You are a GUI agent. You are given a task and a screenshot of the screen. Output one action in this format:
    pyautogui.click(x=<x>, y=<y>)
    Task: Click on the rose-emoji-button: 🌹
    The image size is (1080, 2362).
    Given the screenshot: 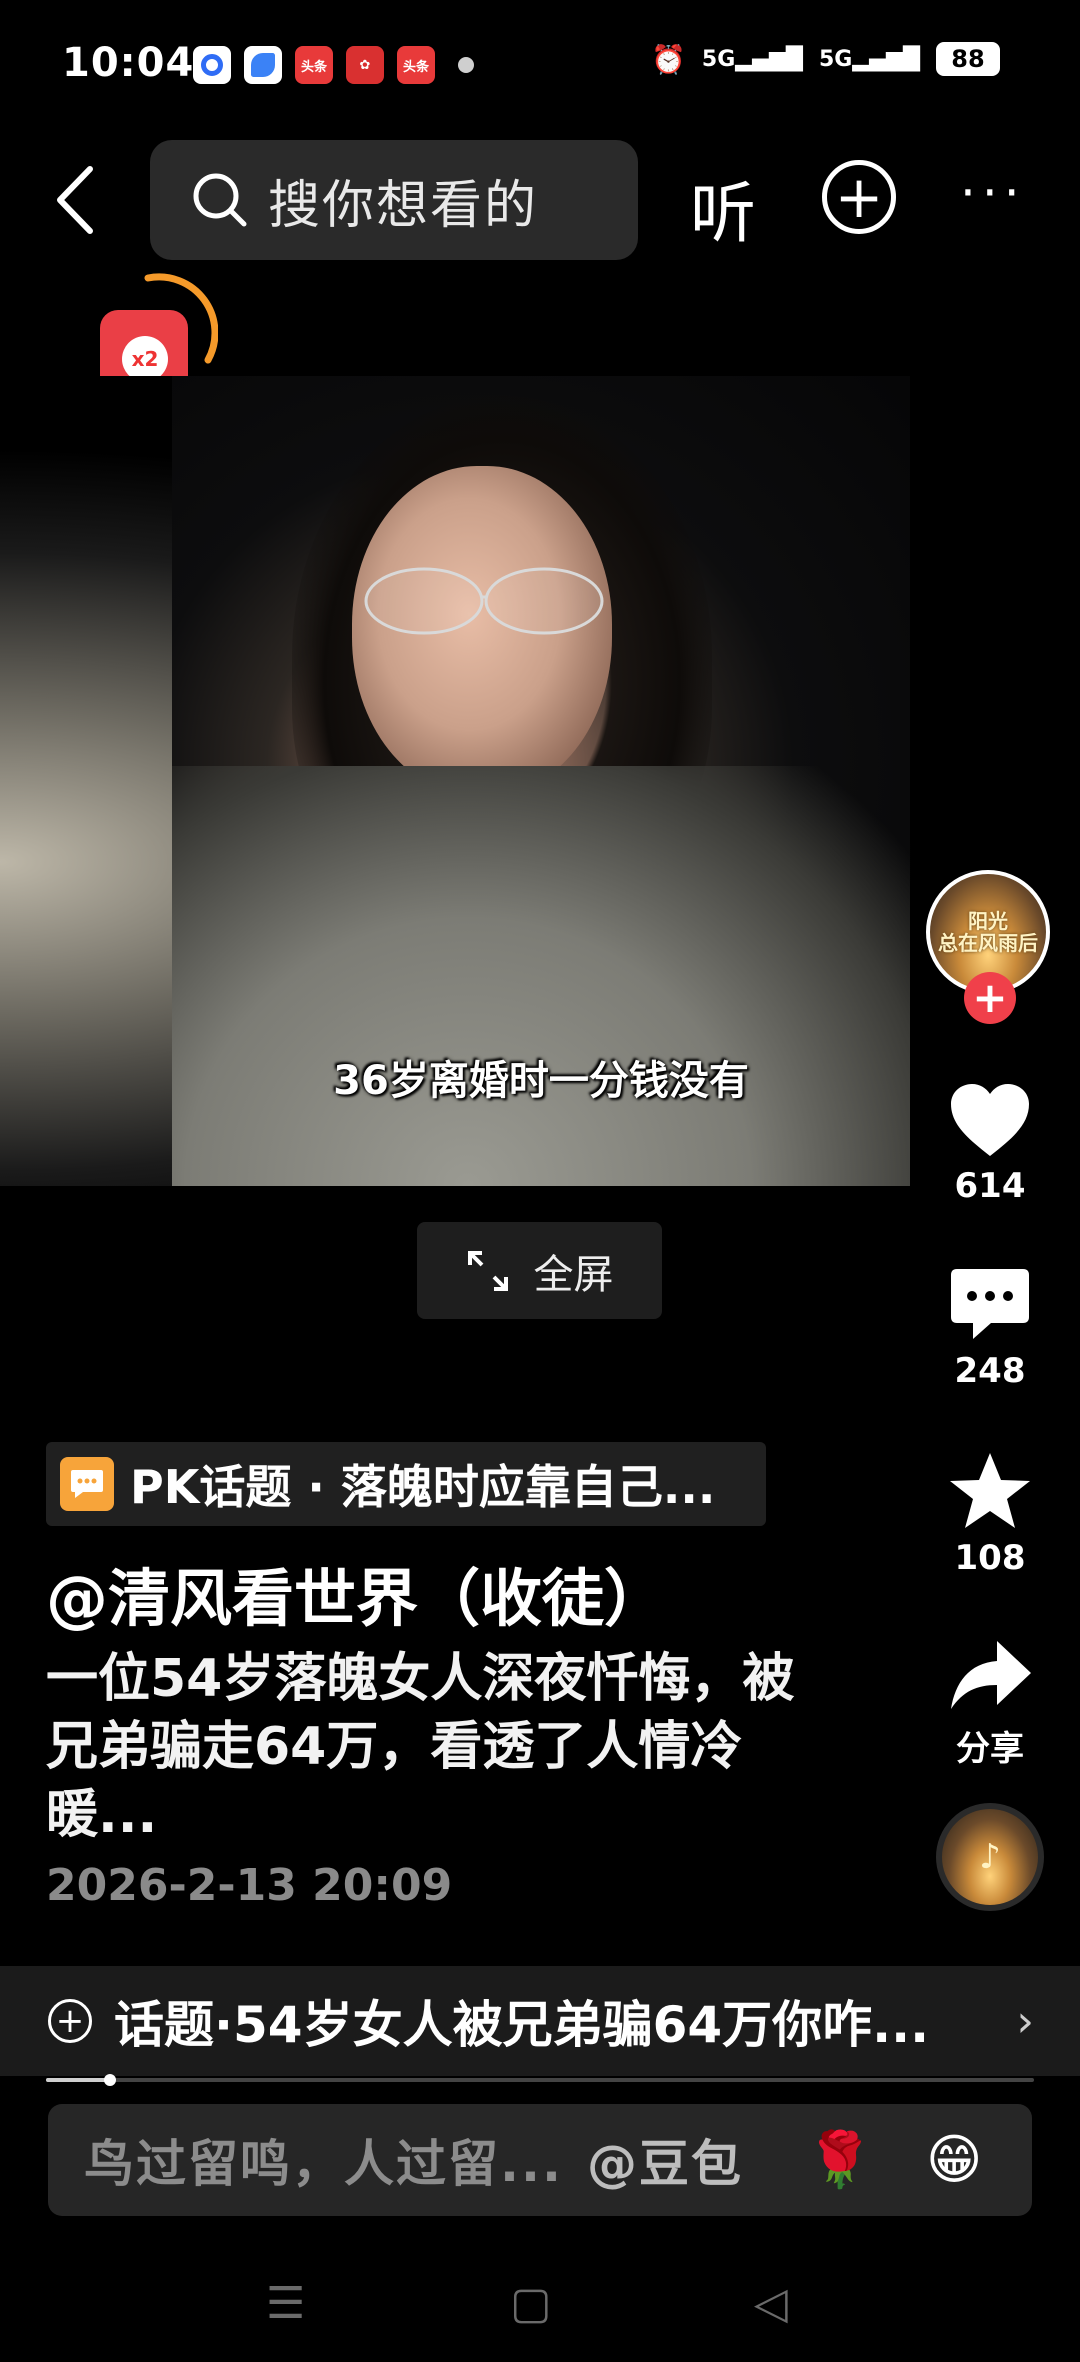 What is the action you would take?
    pyautogui.click(x=839, y=2160)
    